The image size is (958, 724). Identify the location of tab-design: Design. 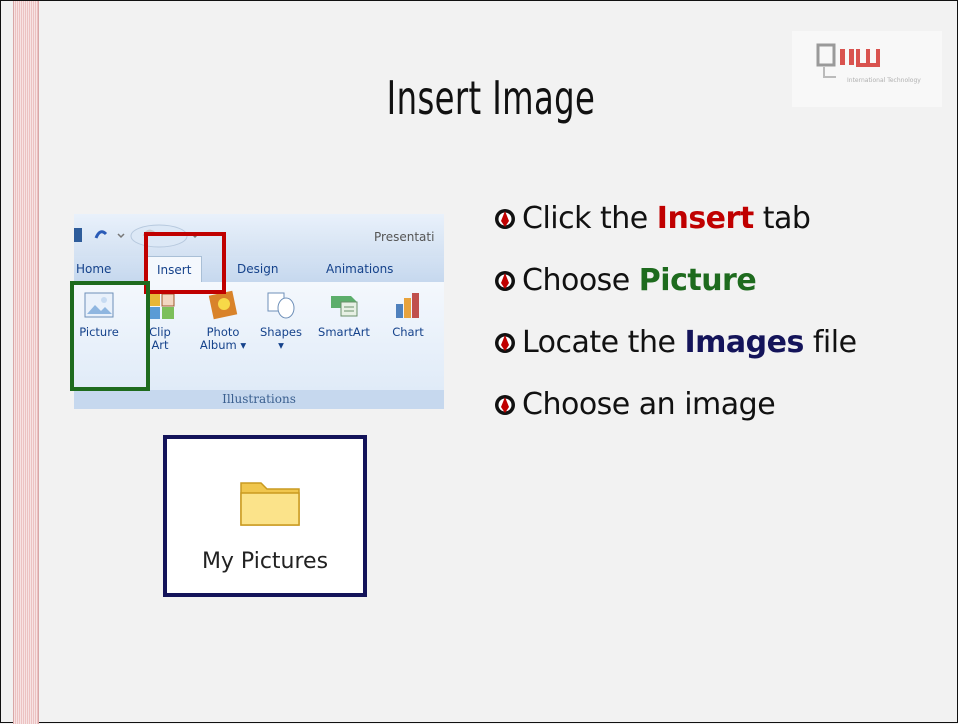
(257, 269).